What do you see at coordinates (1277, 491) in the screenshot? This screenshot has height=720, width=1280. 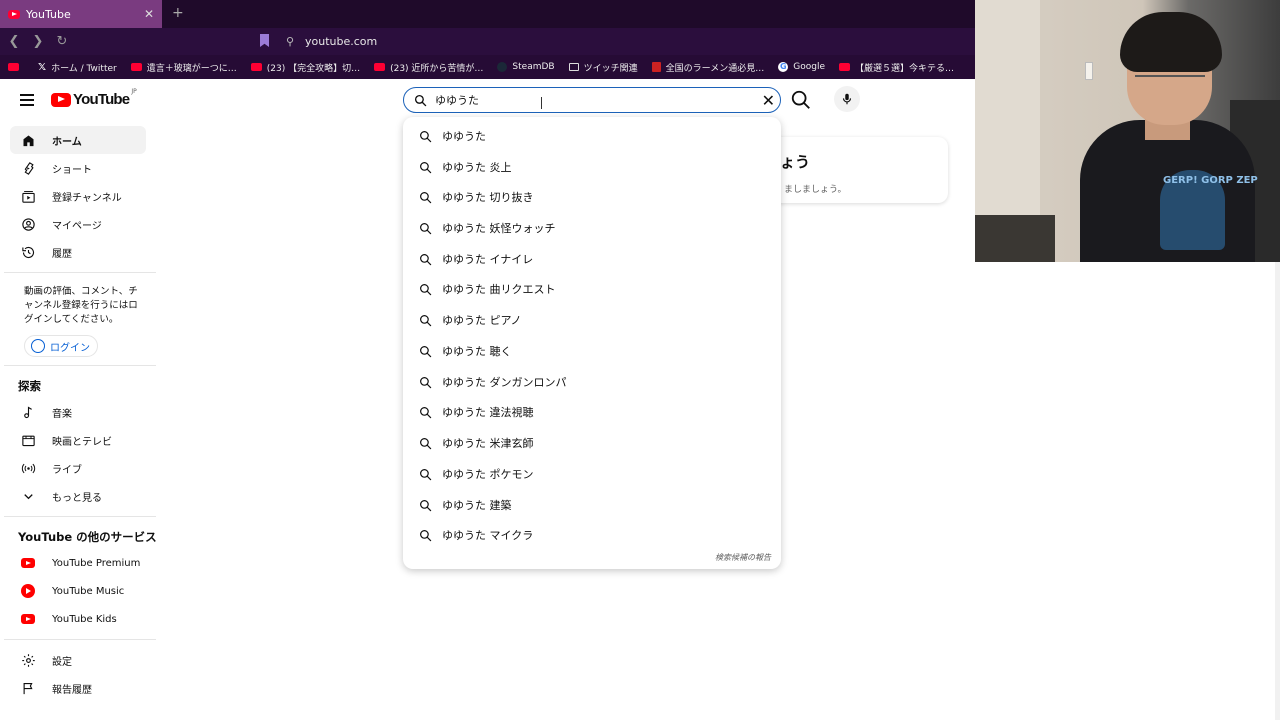 I see `scrollbar-track` at bounding box center [1277, 491].